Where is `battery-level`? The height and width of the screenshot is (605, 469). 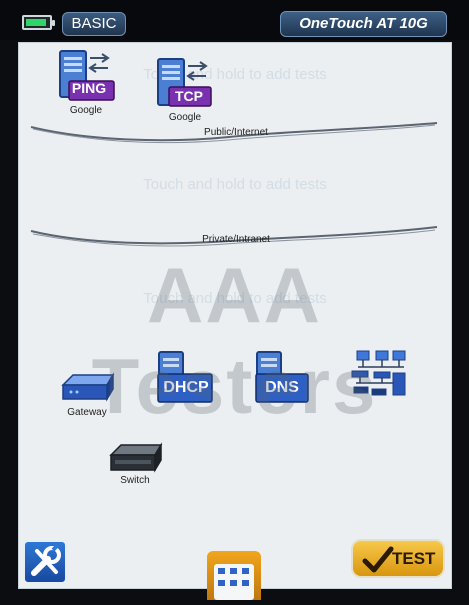 battery-level is located at coordinates (36, 22).